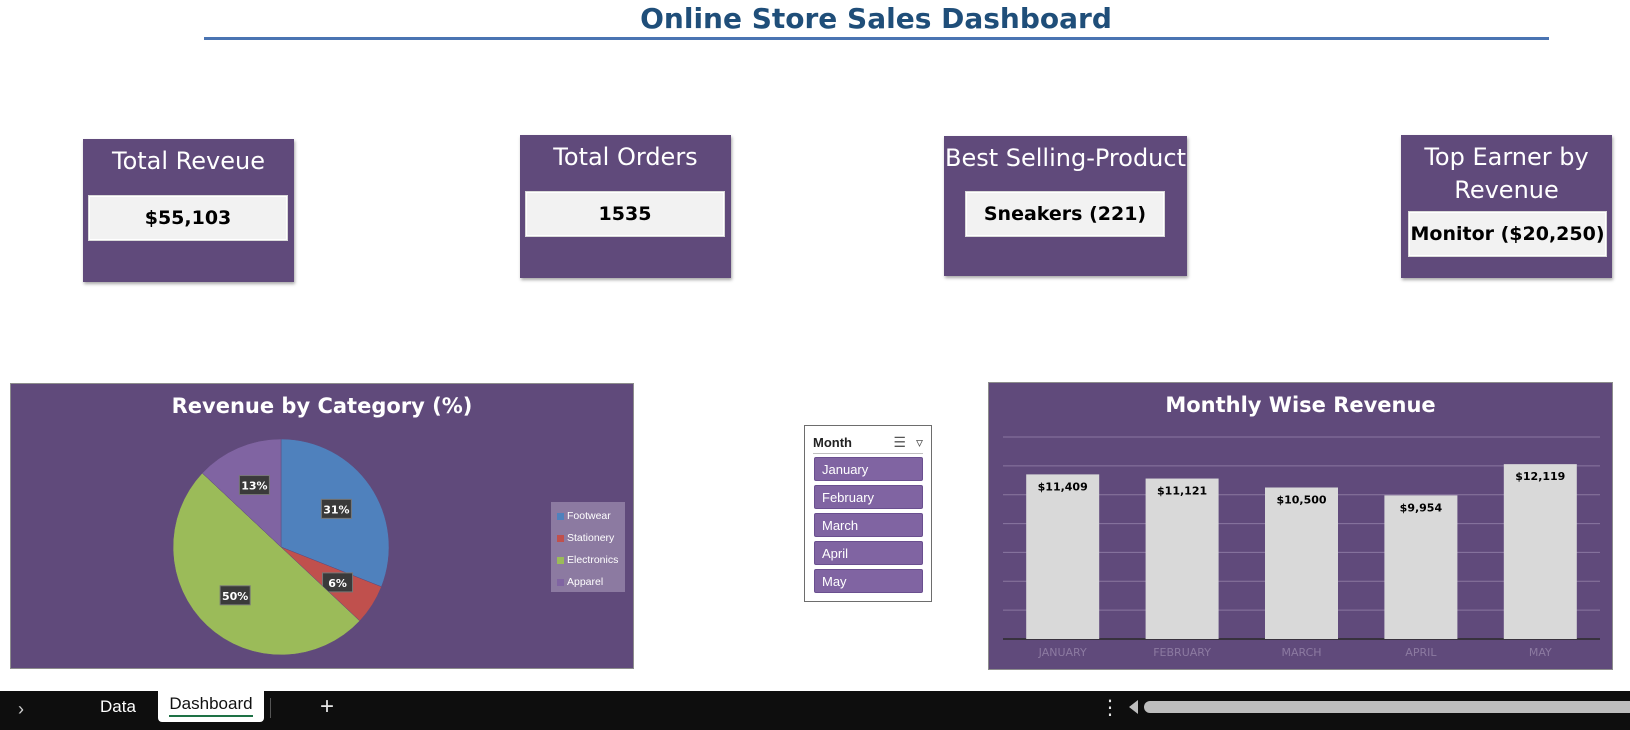  I want to click on svg-text: 50%, so click(235, 596).